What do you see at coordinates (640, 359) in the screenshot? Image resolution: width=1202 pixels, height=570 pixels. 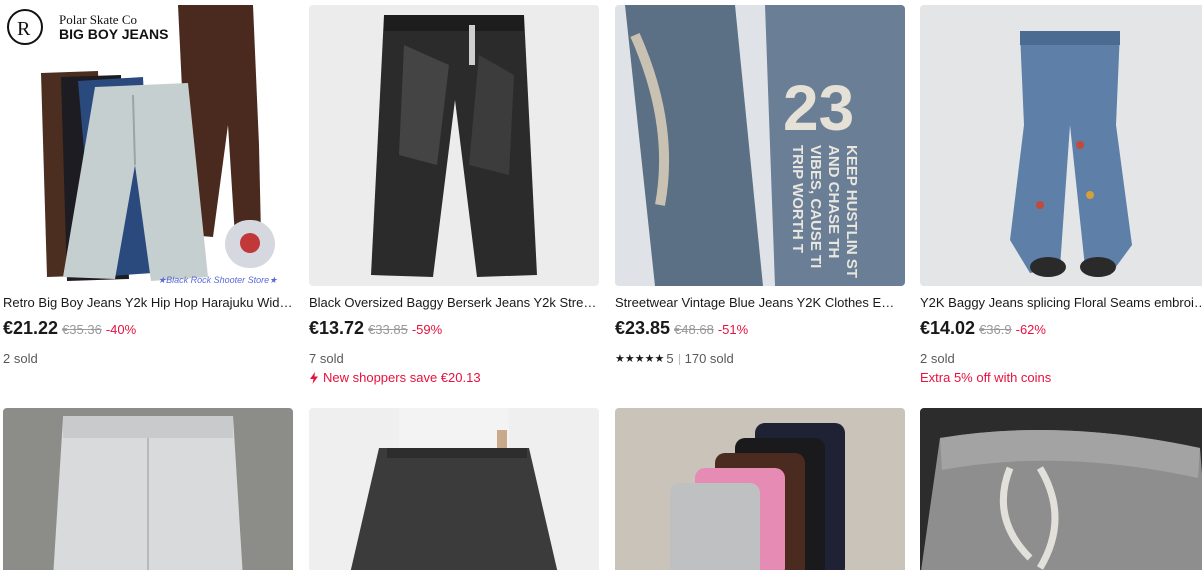 I see `star-rating-icon: ★ ★ ★ ★ ★` at bounding box center [640, 359].